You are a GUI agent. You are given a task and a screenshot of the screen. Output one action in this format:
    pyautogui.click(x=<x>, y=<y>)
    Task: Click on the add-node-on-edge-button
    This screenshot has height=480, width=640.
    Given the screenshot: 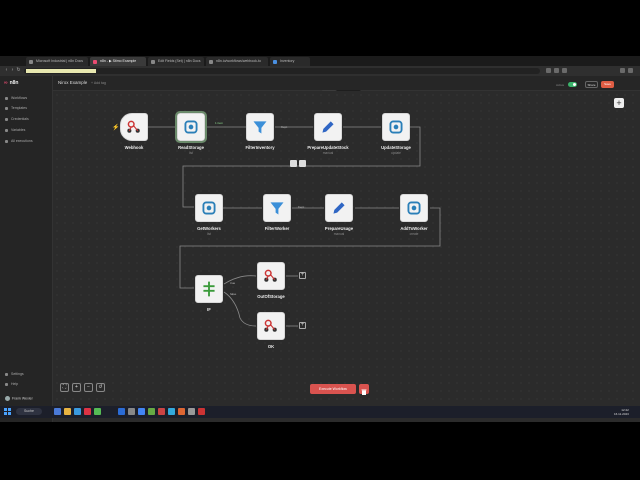 What is the action you would take?
    pyautogui.click(x=293, y=163)
    